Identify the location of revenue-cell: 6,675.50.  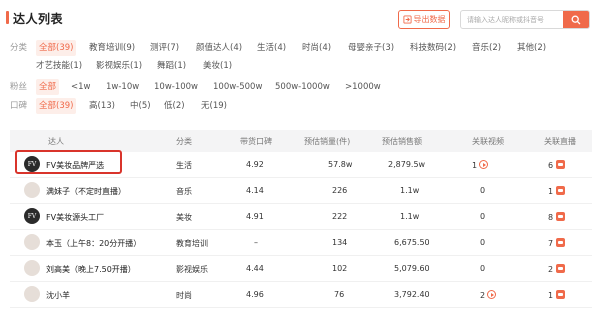
(412, 242).